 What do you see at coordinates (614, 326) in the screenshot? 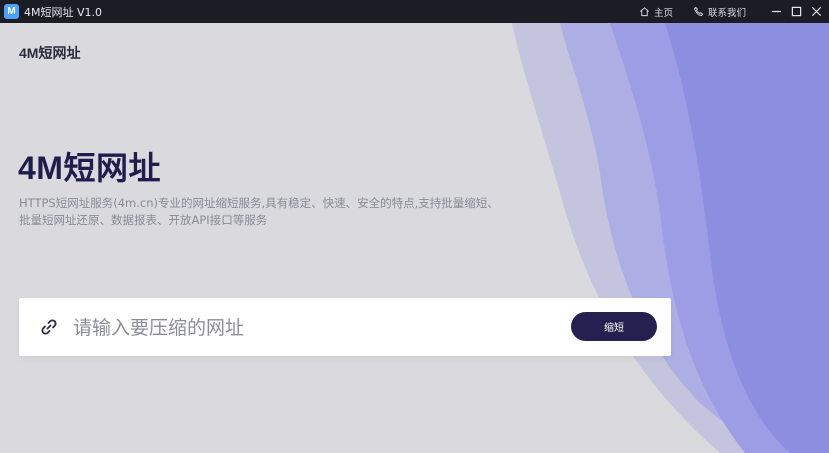
I see `shorten-button: 缩短` at bounding box center [614, 326].